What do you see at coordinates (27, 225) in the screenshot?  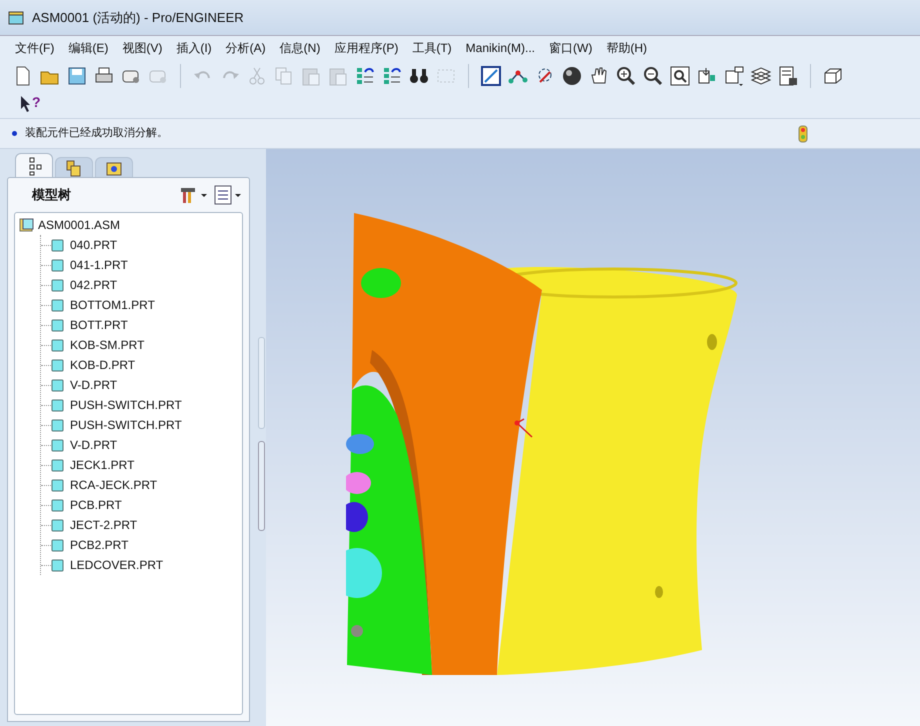 I see `assembly-icon` at bounding box center [27, 225].